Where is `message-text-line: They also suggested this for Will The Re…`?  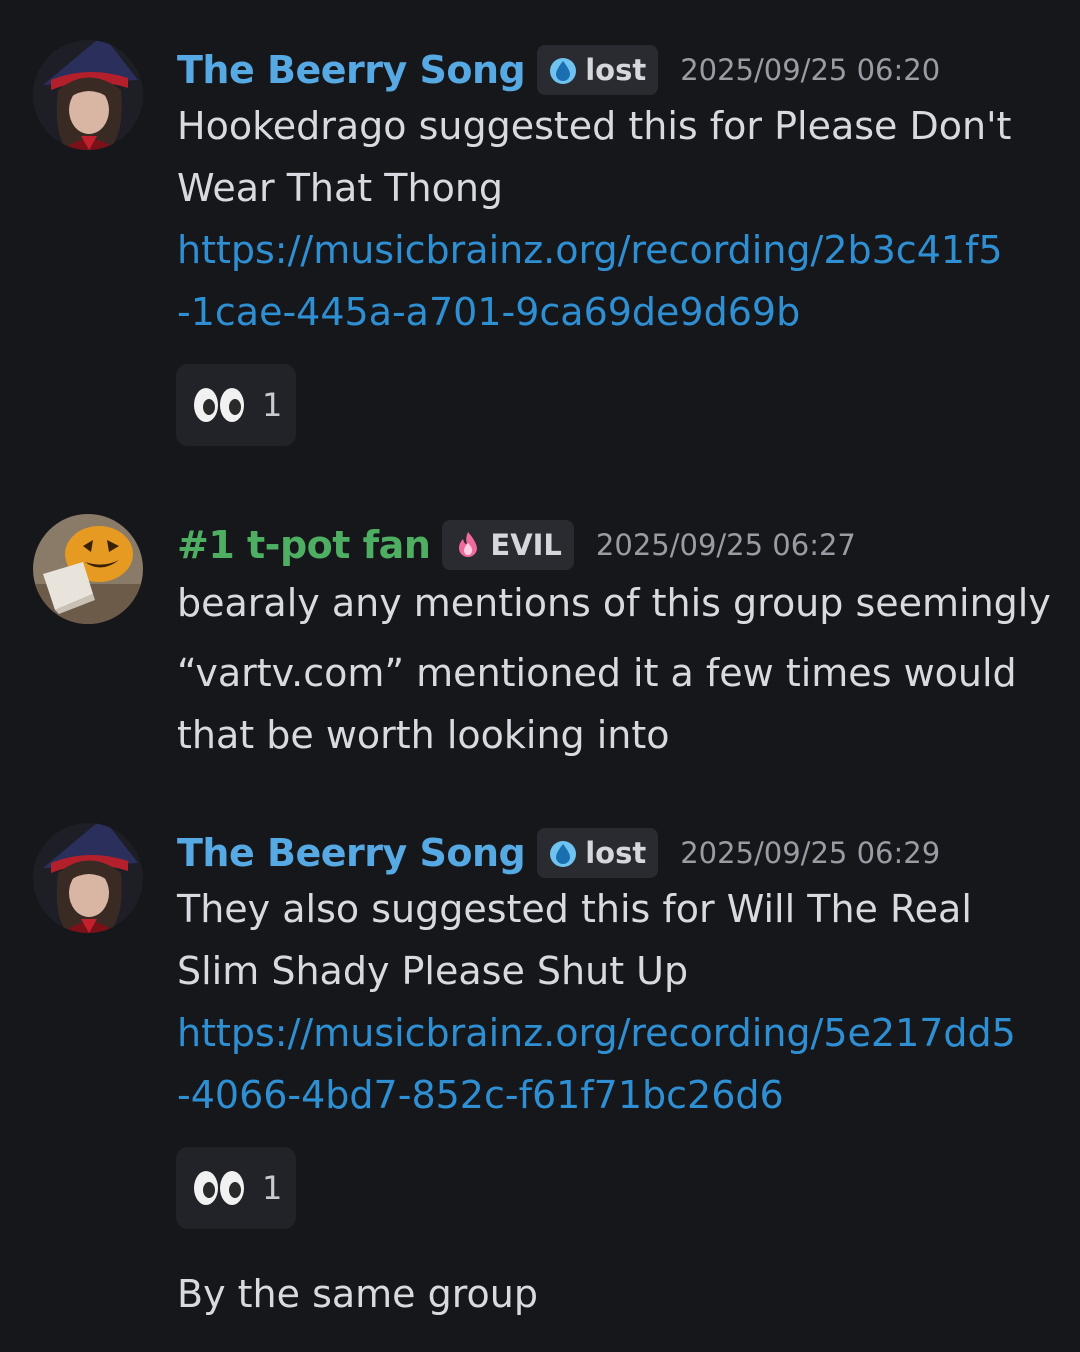
message-text-line: They also suggested this for Will The Re… is located at coordinates (574, 909).